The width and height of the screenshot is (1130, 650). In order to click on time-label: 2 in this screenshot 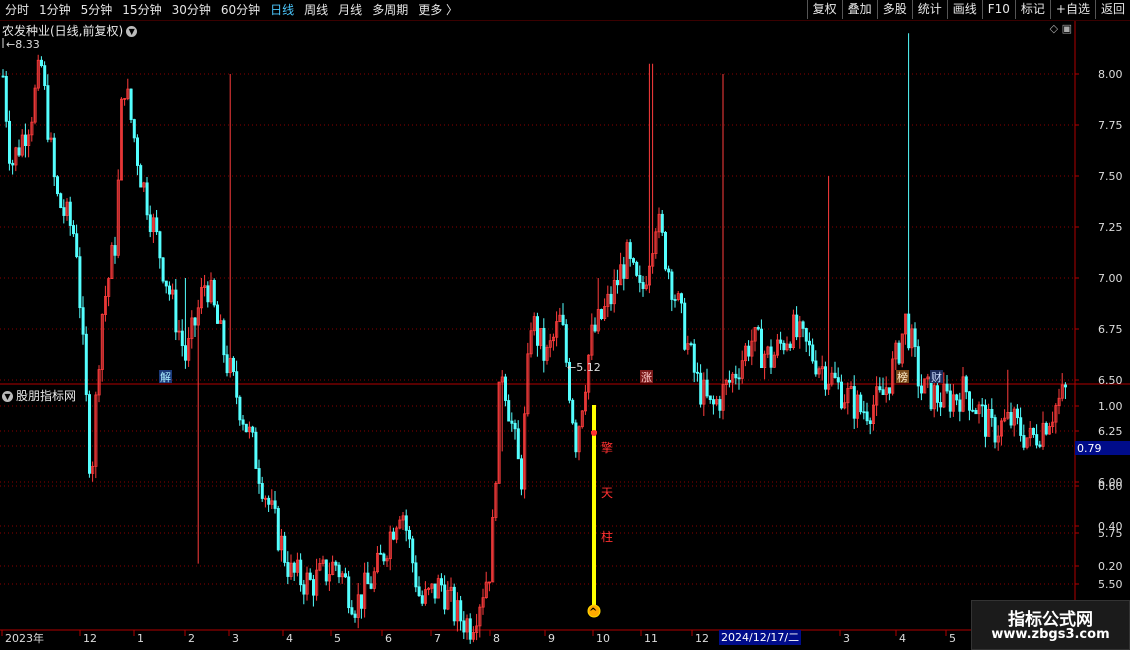, I will do `click(191, 638)`.